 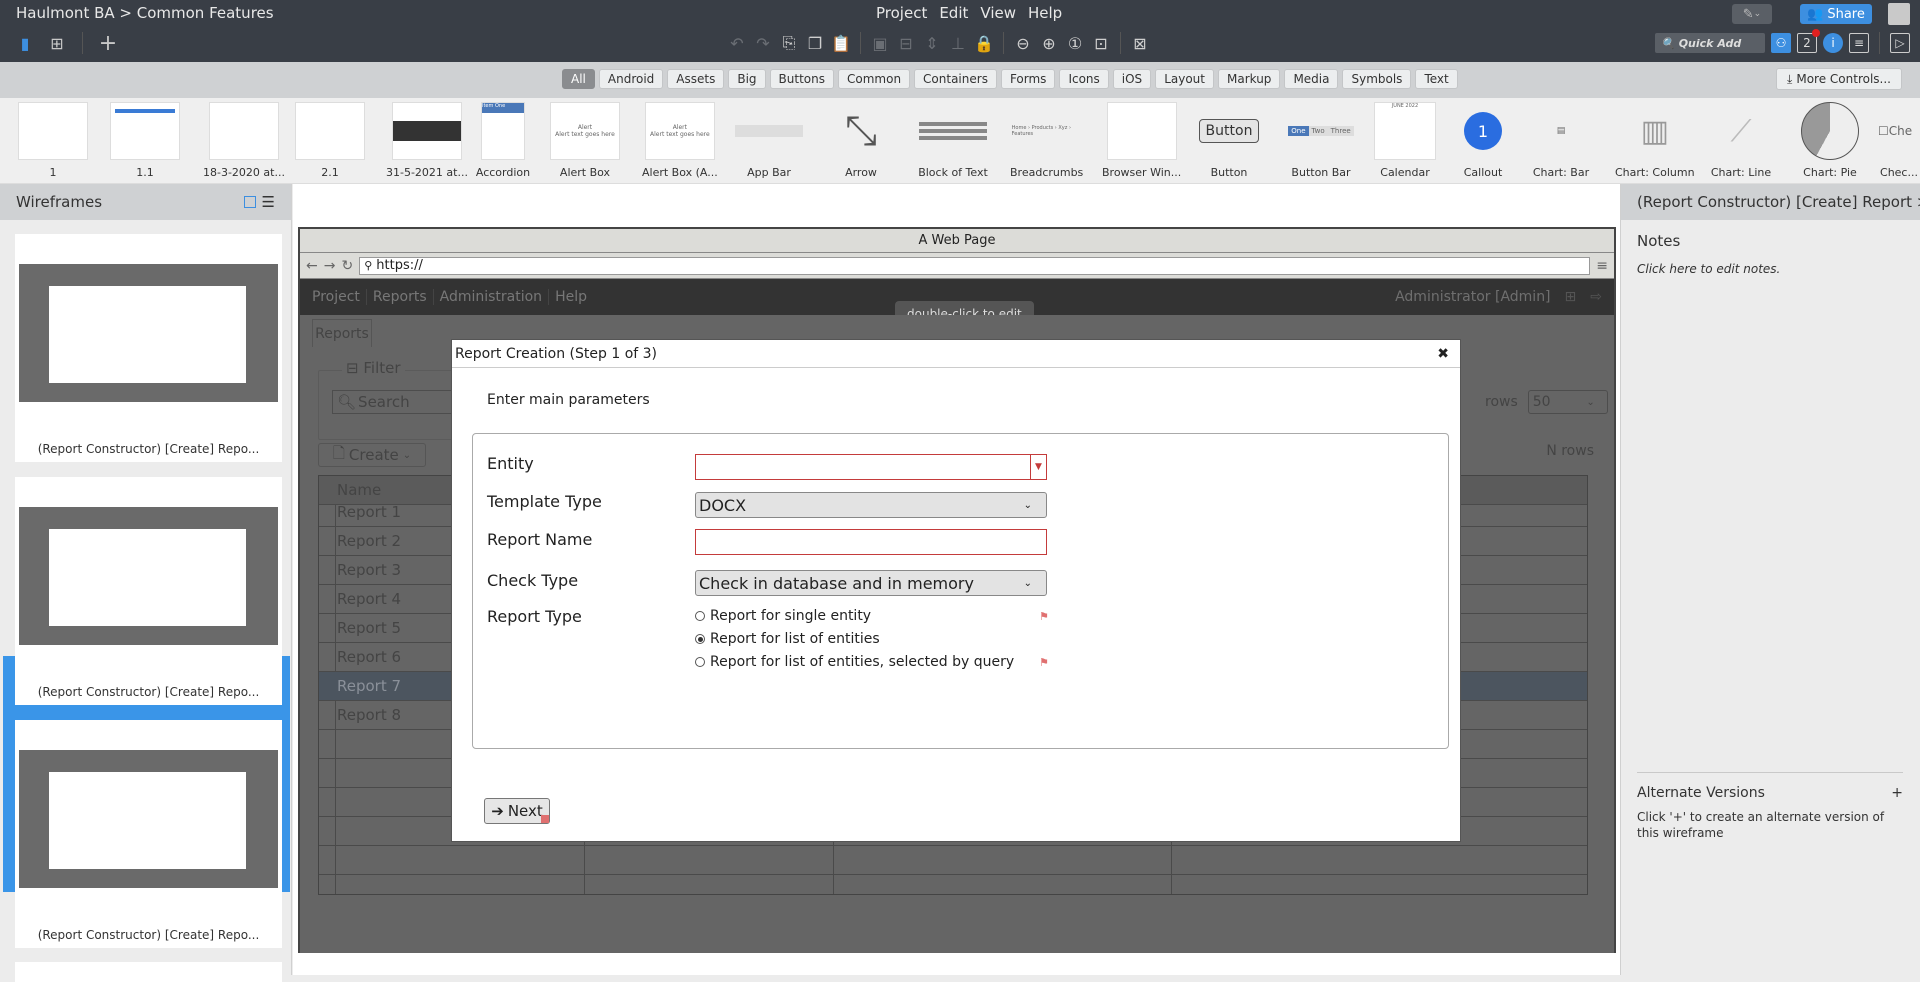 What do you see at coordinates (815, 43) in the screenshot?
I see `duplicate-icon: ❐` at bounding box center [815, 43].